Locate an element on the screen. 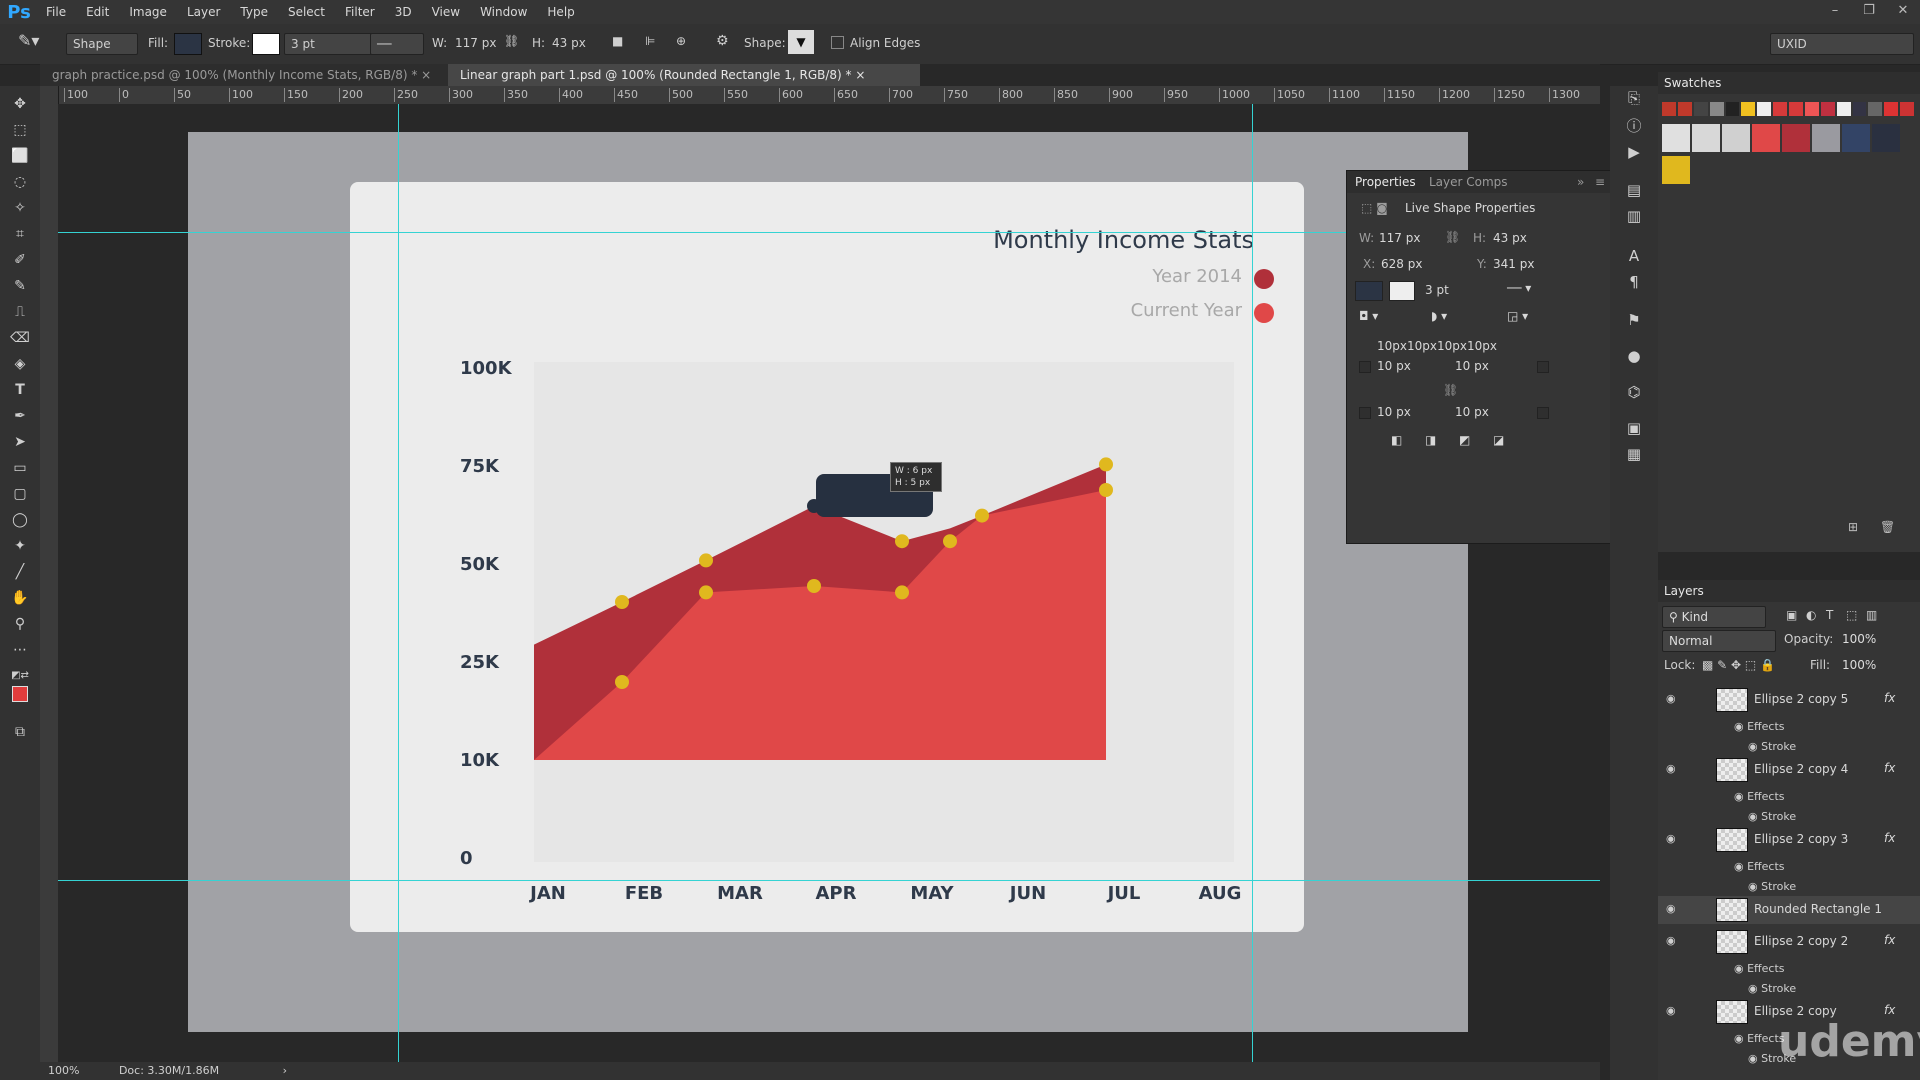 The height and width of the screenshot is (1080, 1920). stroke-swatch is located at coordinates (266, 44).